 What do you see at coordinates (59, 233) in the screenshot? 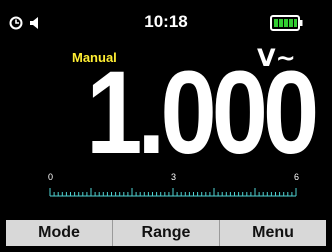
I see `mode-button: Mode` at bounding box center [59, 233].